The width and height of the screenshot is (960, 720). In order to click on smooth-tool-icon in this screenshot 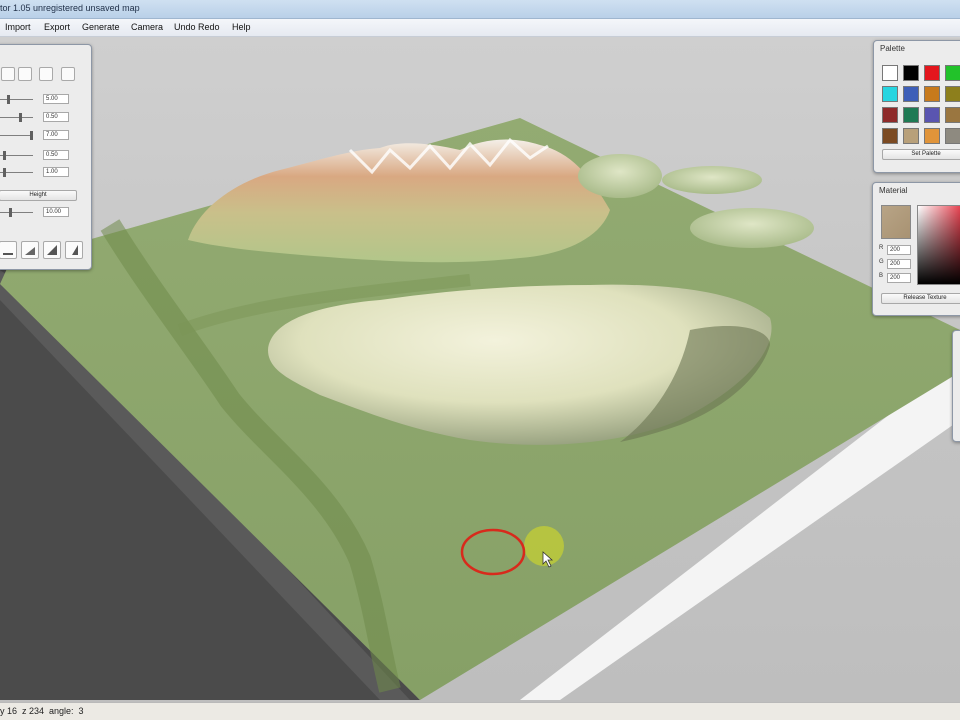, I will do `click(30, 251)`.